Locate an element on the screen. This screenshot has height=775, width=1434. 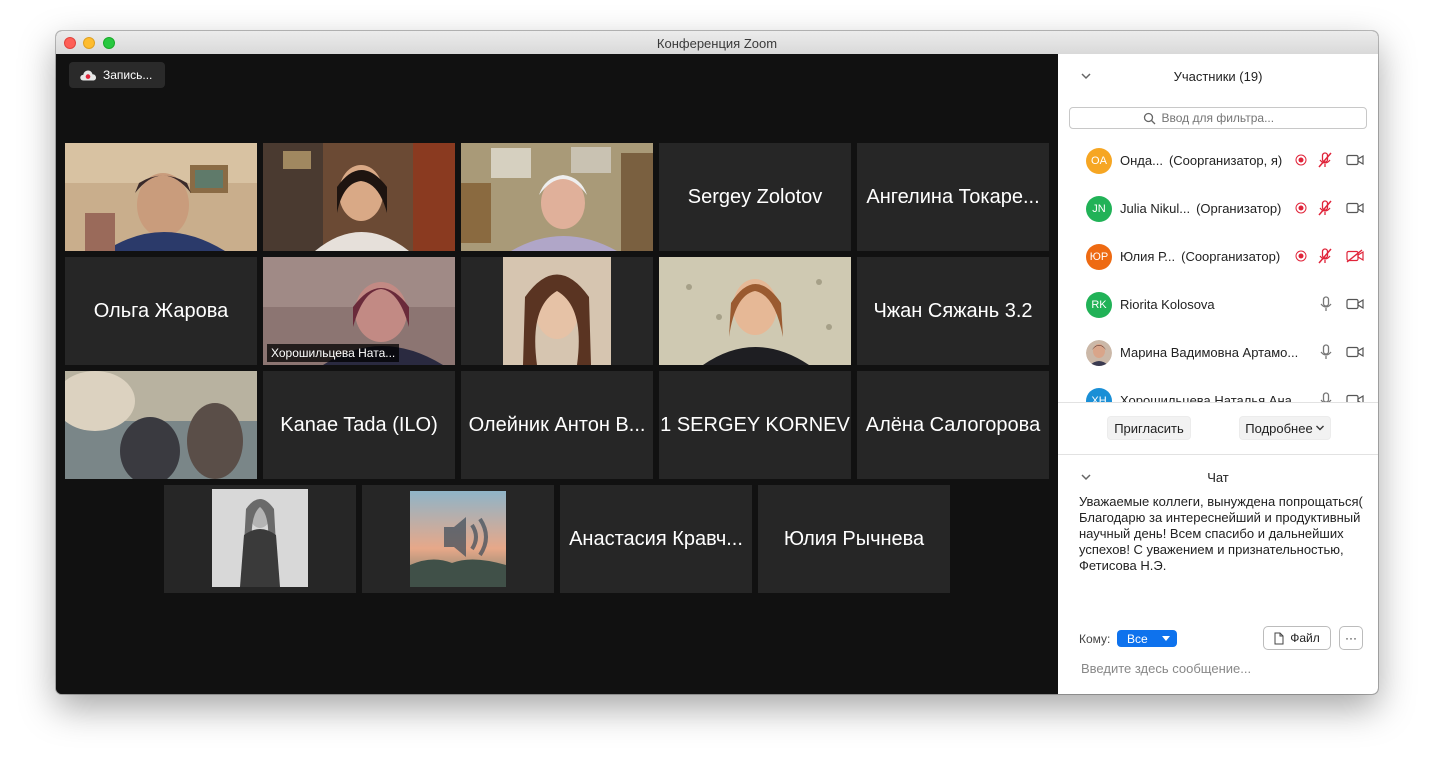
participant-filter is located at coordinates (1218, 118).